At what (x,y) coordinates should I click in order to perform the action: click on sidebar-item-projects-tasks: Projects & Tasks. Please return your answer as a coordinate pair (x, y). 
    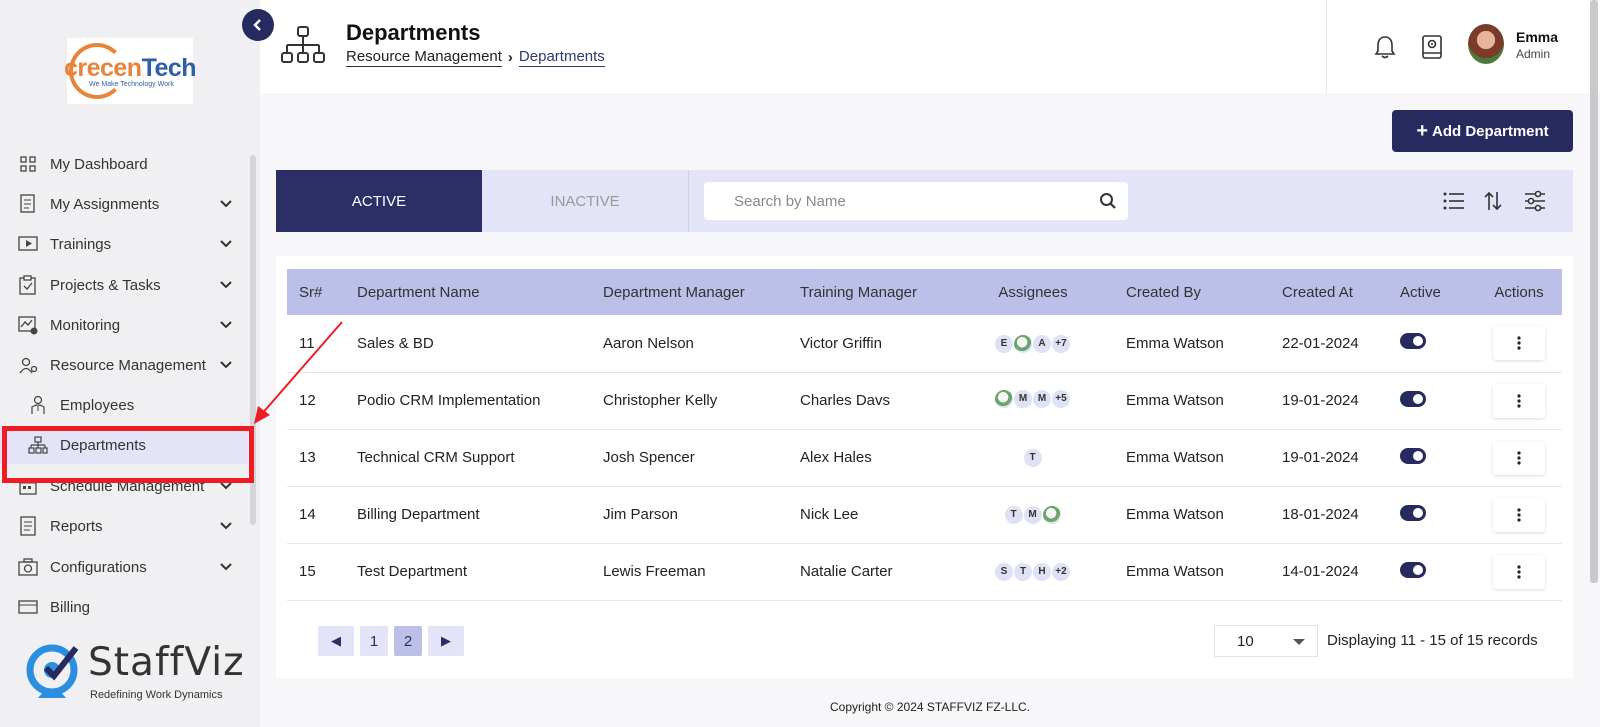
    Looking at the image, I should click on (124, 285).